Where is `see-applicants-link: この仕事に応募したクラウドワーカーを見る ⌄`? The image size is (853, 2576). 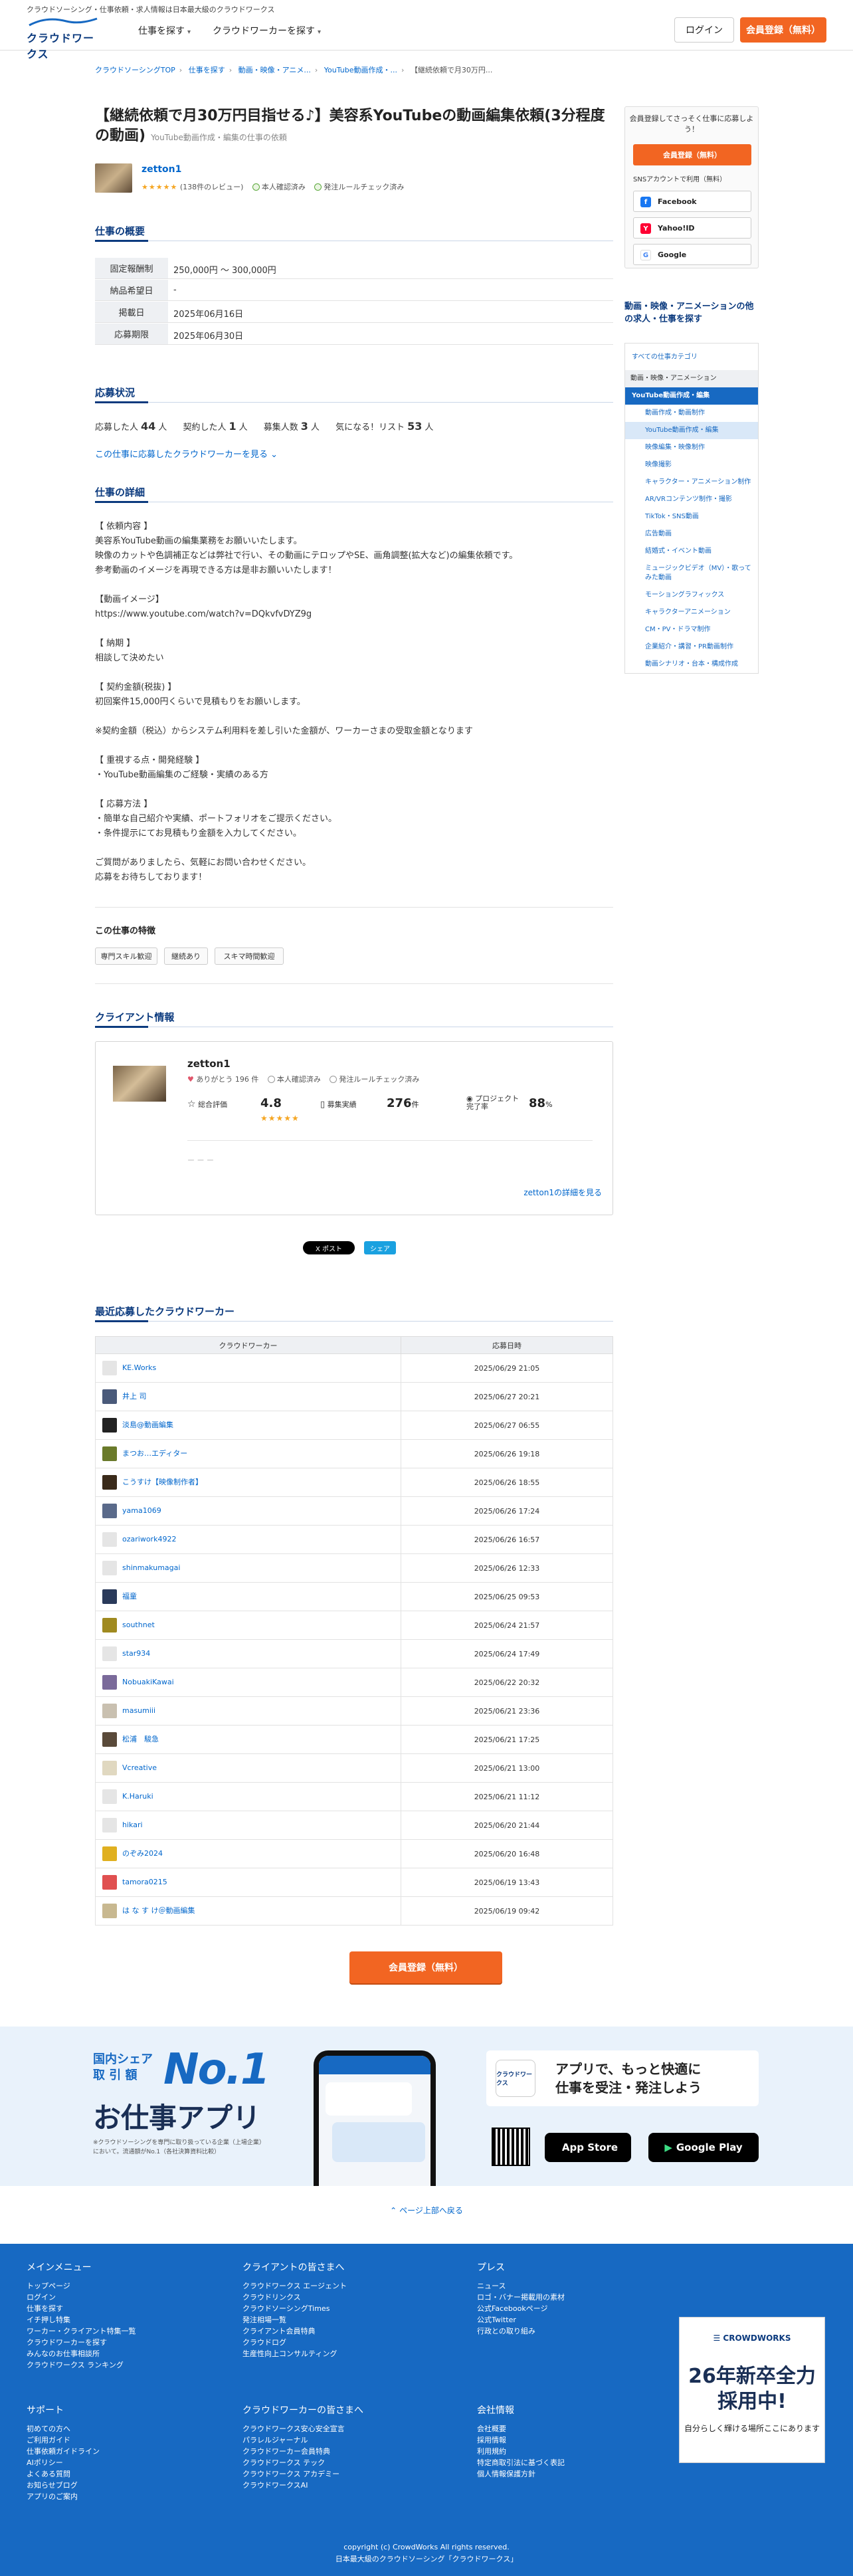
see-applicants-link: この仕事に応募したクラウドワーカーを見る ⌄ is located at coordinates (187, 454).